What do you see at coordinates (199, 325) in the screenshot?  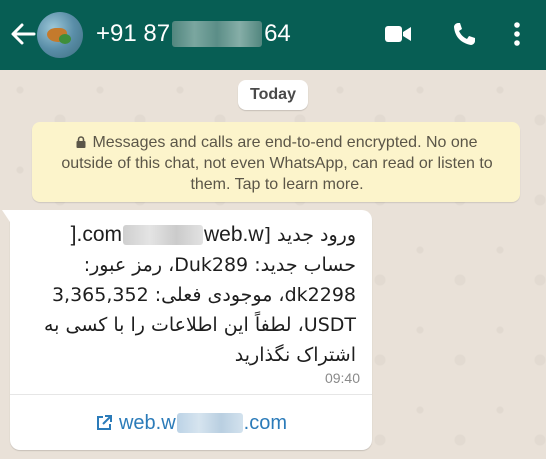 I see `message-line-4: USDT، لطفاً این اطلاعات را با کسی به` at bounding box center [199, 325].